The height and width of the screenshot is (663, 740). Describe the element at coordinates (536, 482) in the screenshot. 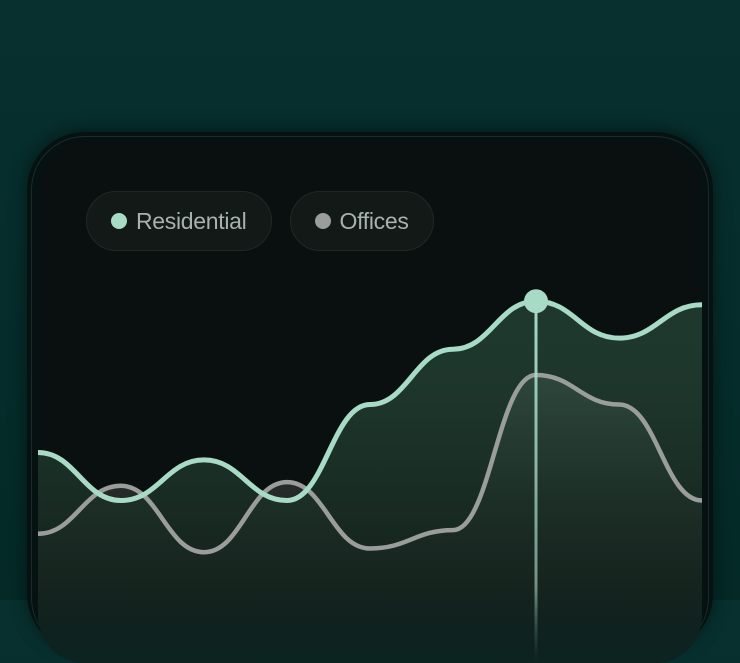

I see `highlight-line` at that location.